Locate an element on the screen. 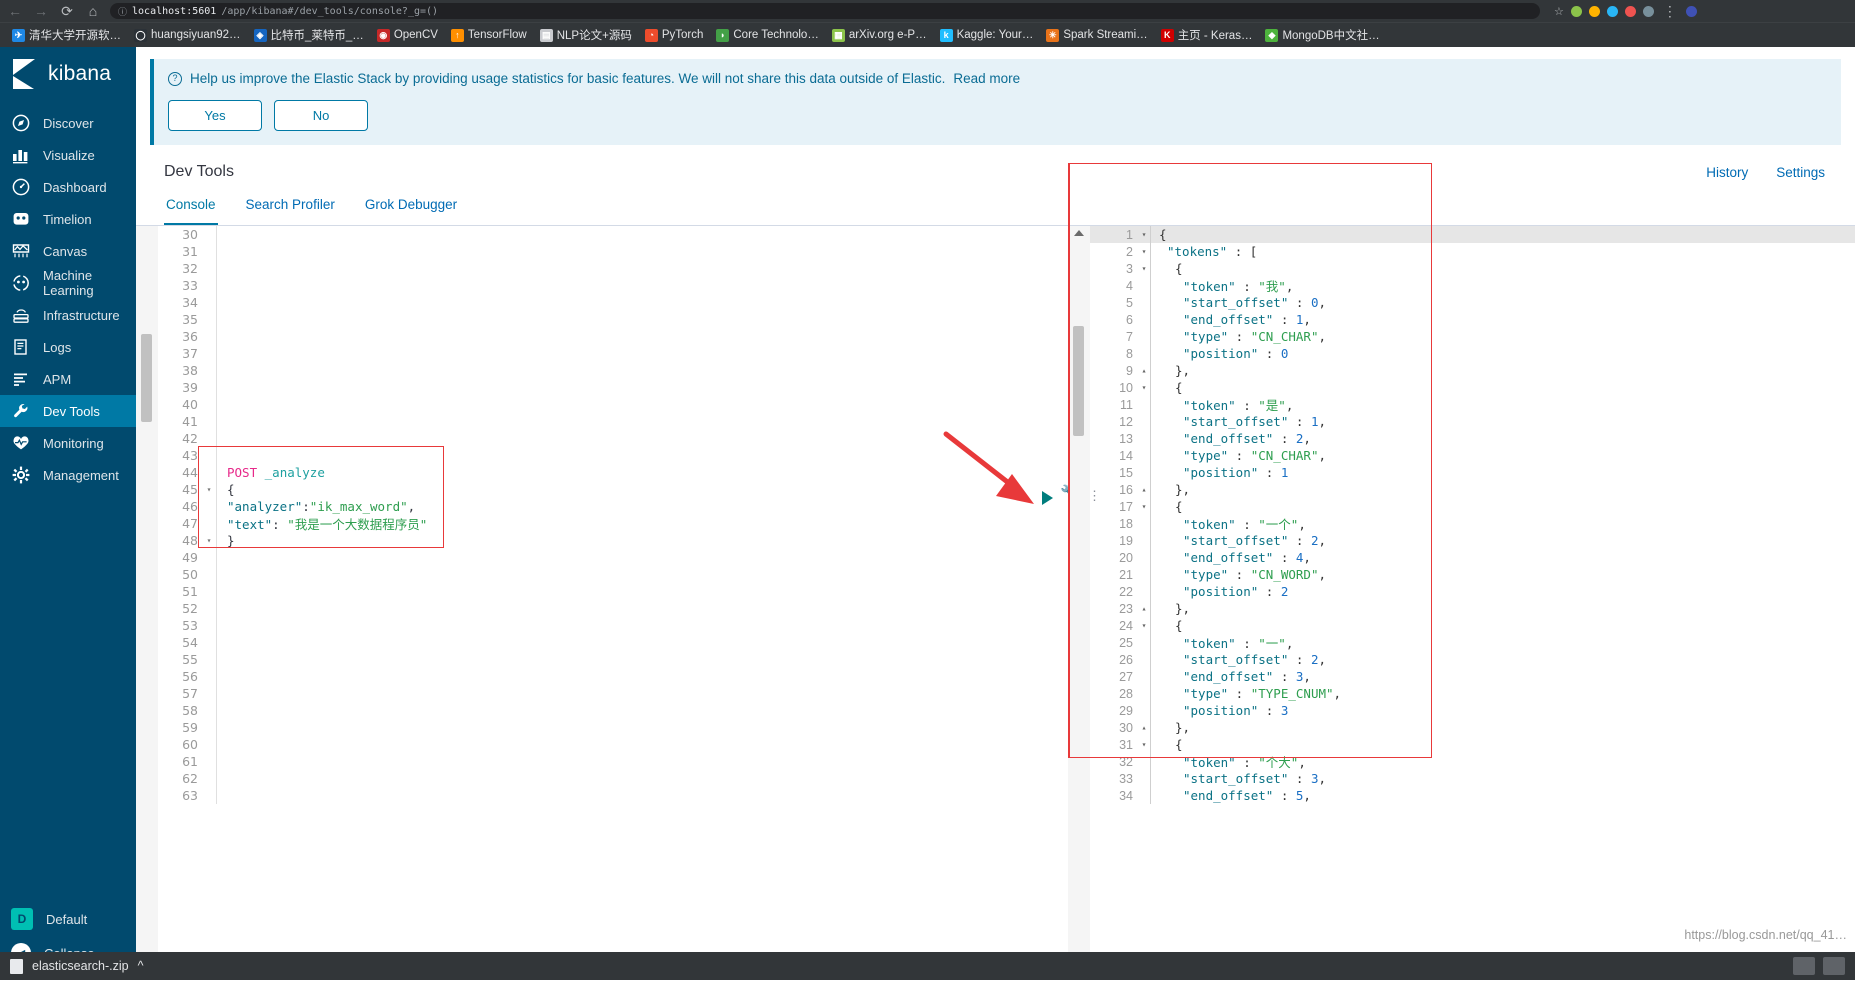 The width and height of the screenshot is (1855, 986). history-button: History is located at coordinates (1727, 172).